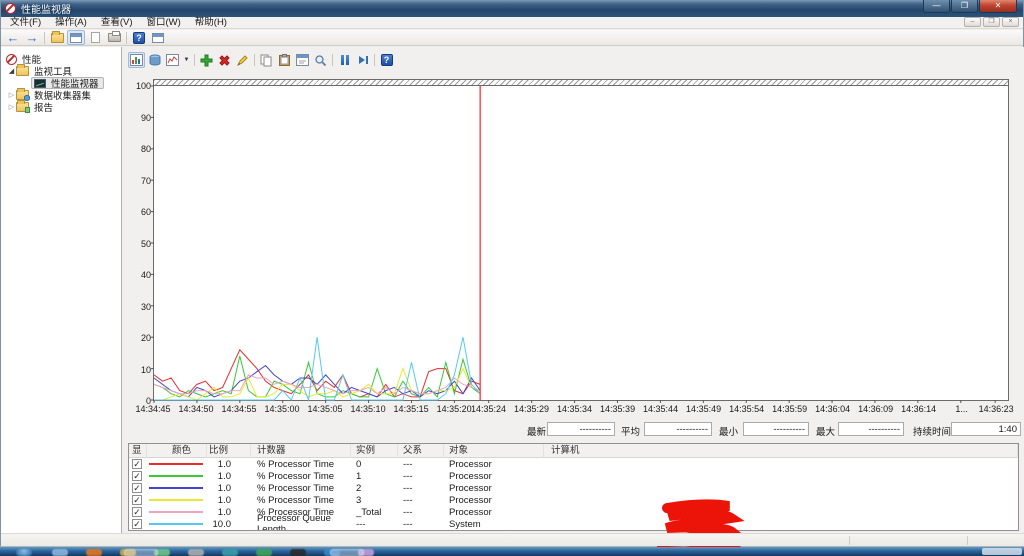 This screenshot has height=556, width=1024. Describe the element at coordinates (1002, 551) in the screenshot. I see `taskbar-tray` at that location.